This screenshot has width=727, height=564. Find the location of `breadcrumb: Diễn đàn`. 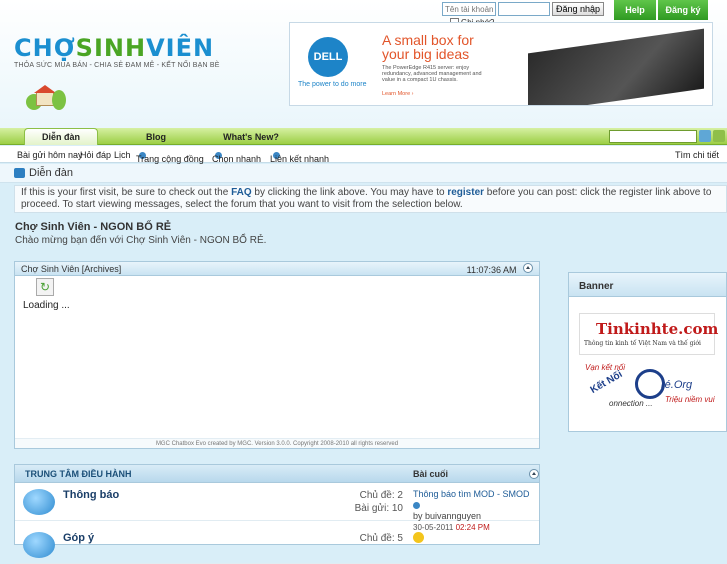

breadcrumb: Diễn đàn is located at coordinates (363, 173).